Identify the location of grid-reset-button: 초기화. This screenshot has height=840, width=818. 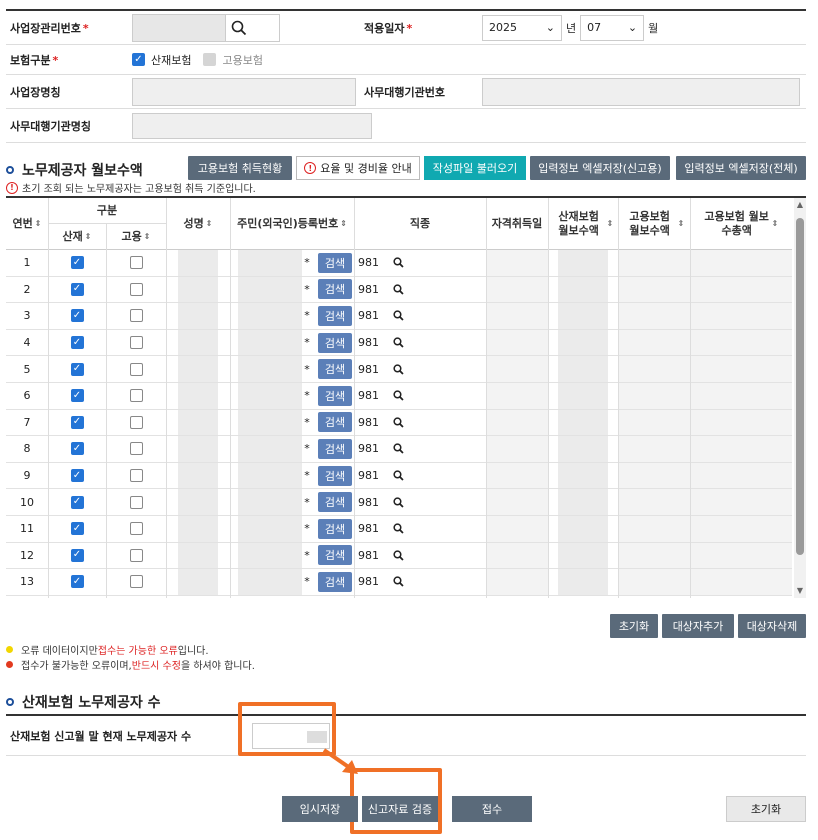
(634, 626).